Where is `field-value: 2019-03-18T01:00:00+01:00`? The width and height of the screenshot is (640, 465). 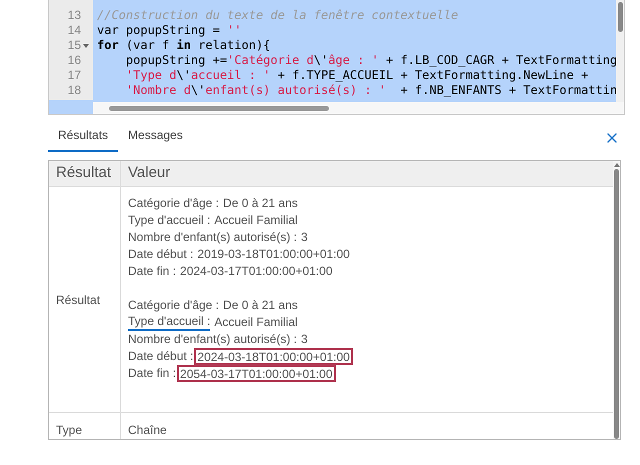 field-value: 2019-03-18T01:00:00+01:00 is located at coordinates (273, 254).